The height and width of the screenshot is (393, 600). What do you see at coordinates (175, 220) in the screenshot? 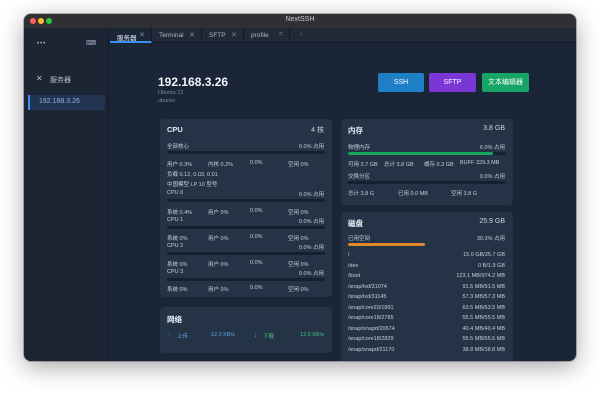
I see `cpu-core-label: CPU 1` at bounding box center [175, 220].